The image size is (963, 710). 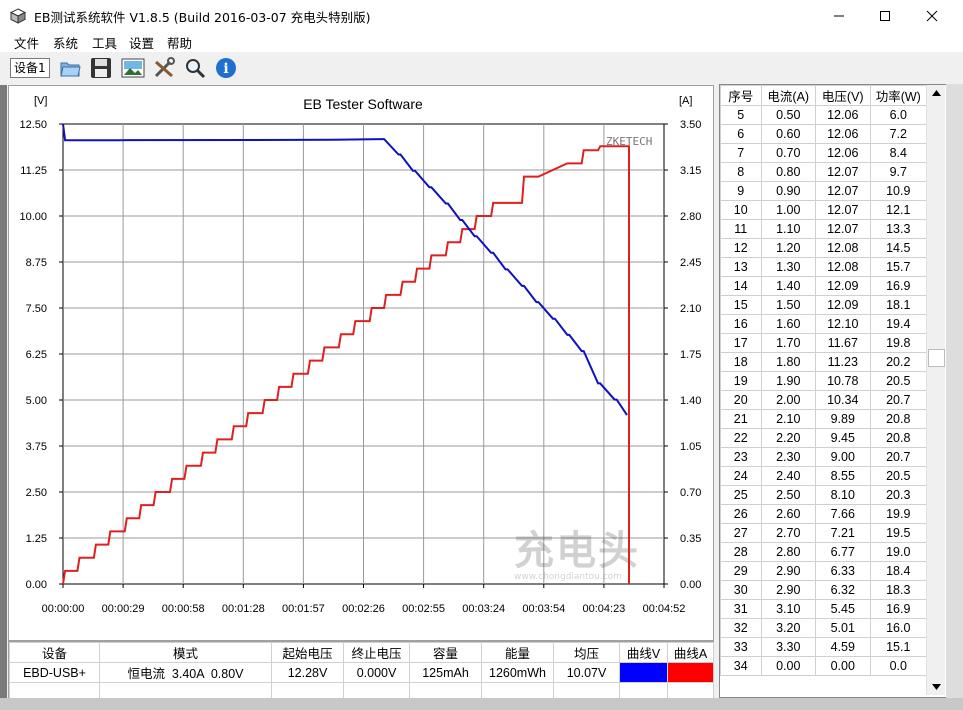 What do you see at coordinates (65, 42) in the screenshot?
I see `menu-system: 系统` at bounding box center [65, 42].